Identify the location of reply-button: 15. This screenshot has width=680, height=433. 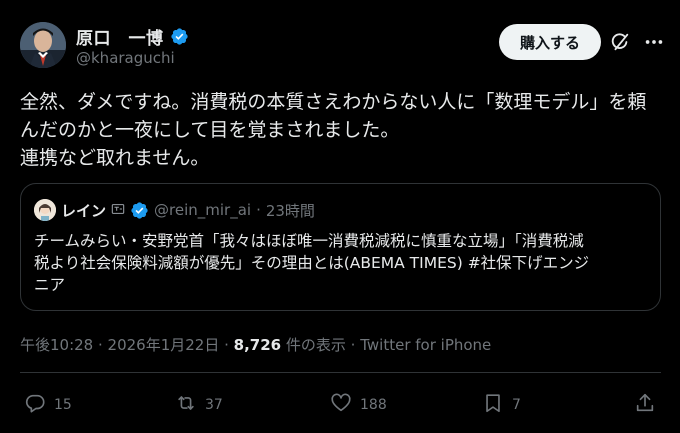
(48, 405).